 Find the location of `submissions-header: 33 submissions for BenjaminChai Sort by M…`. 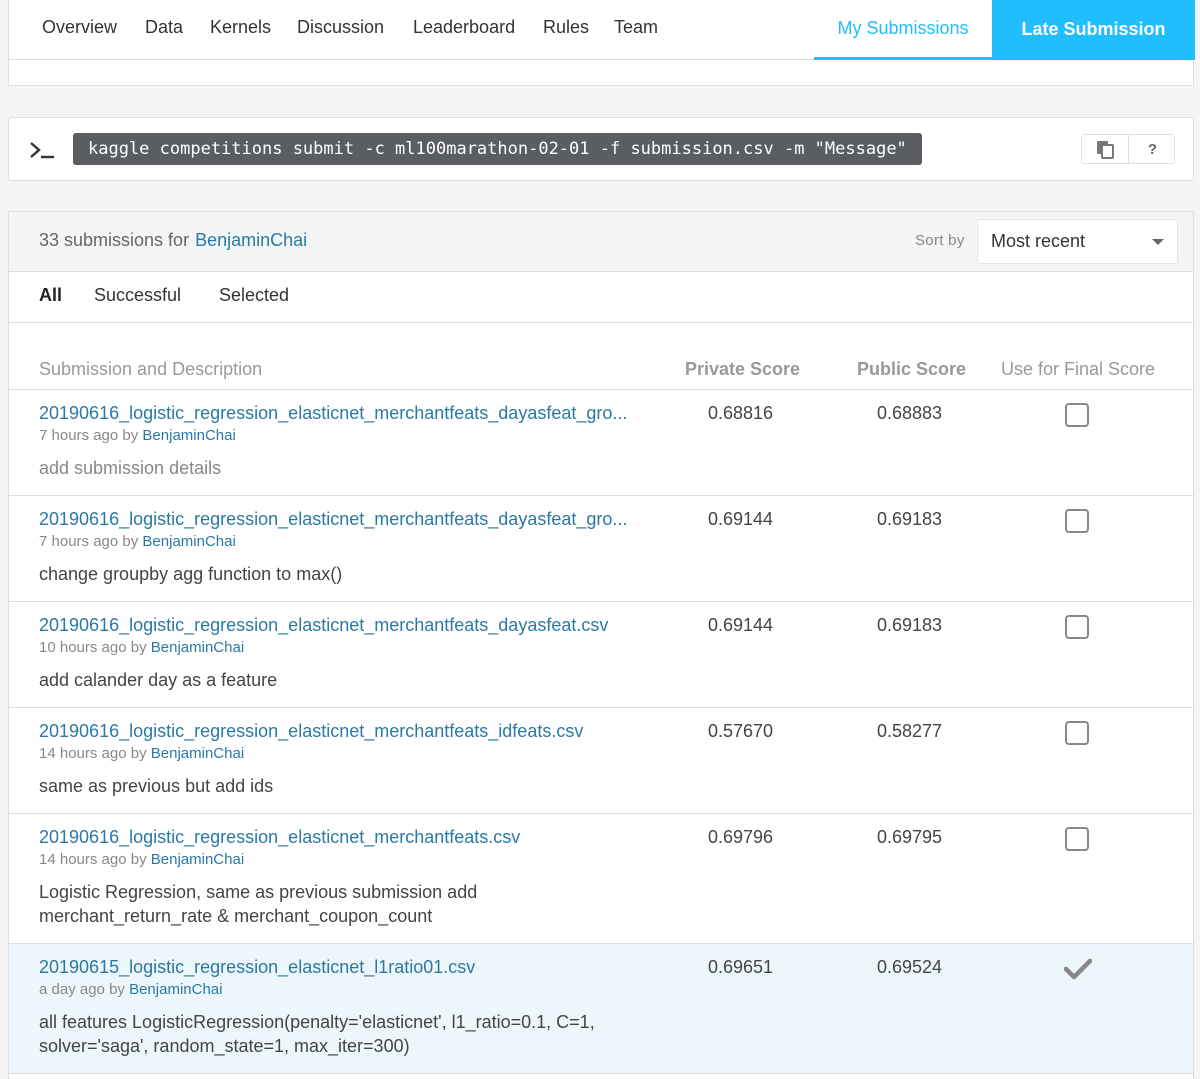

submissions-header: 33 submissions for BenjaminChai Sort by M… is located at coordinates (601, 242).